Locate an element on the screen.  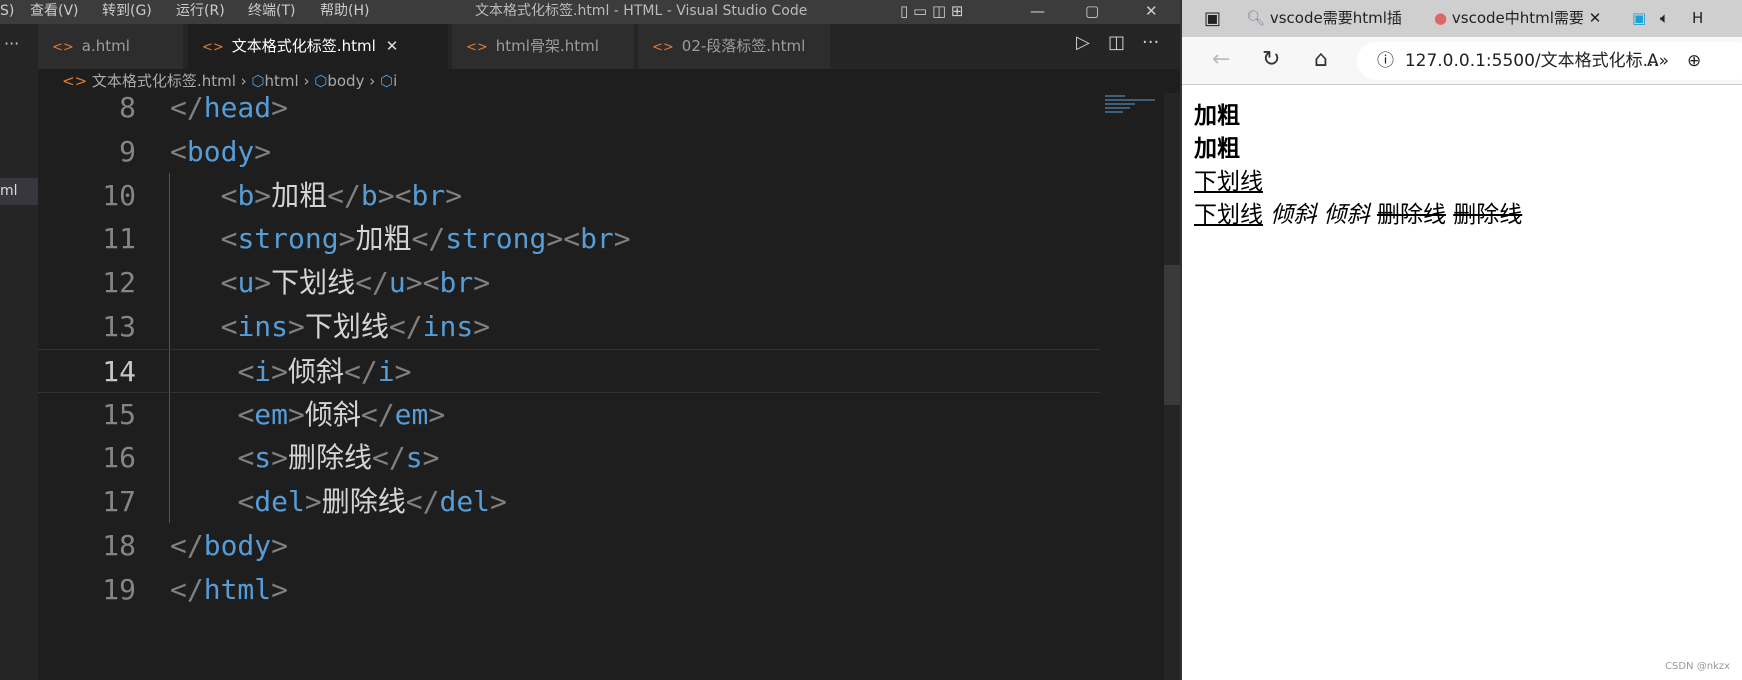
zoom-icon: ⊕ is located at coordinates (1694, 61).